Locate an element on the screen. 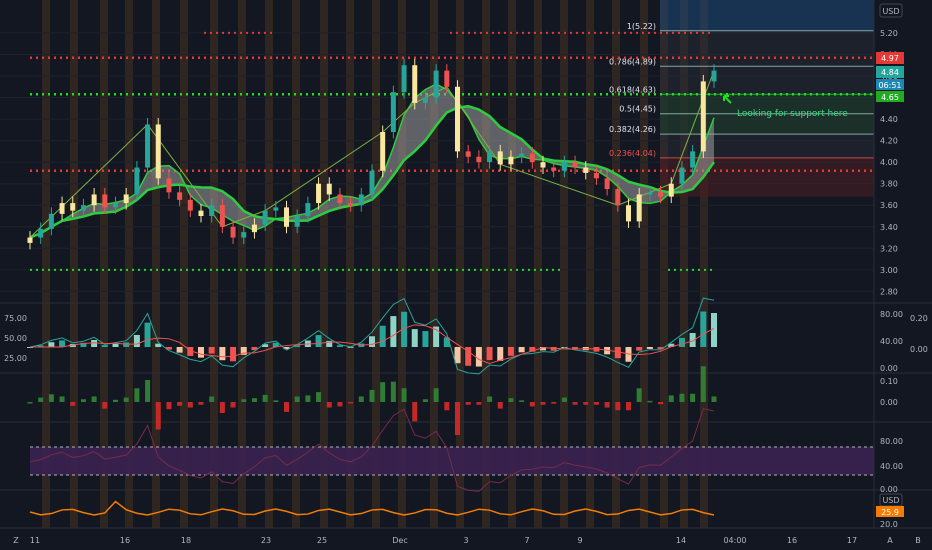 The width and height of the screenshot is (932, 550). currency-label: USD is located at coordinates (890, 11).